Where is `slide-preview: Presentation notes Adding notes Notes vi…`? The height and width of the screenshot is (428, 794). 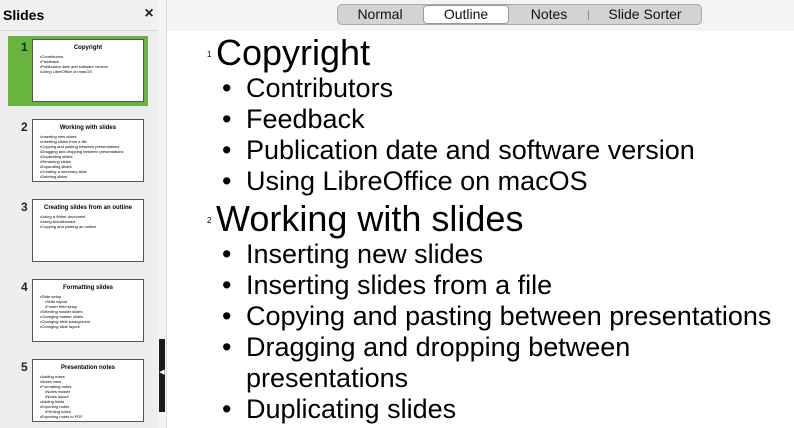 slide-preview: Presentation notes Adding notes Notes vi… is located at coordinates (88, 390).